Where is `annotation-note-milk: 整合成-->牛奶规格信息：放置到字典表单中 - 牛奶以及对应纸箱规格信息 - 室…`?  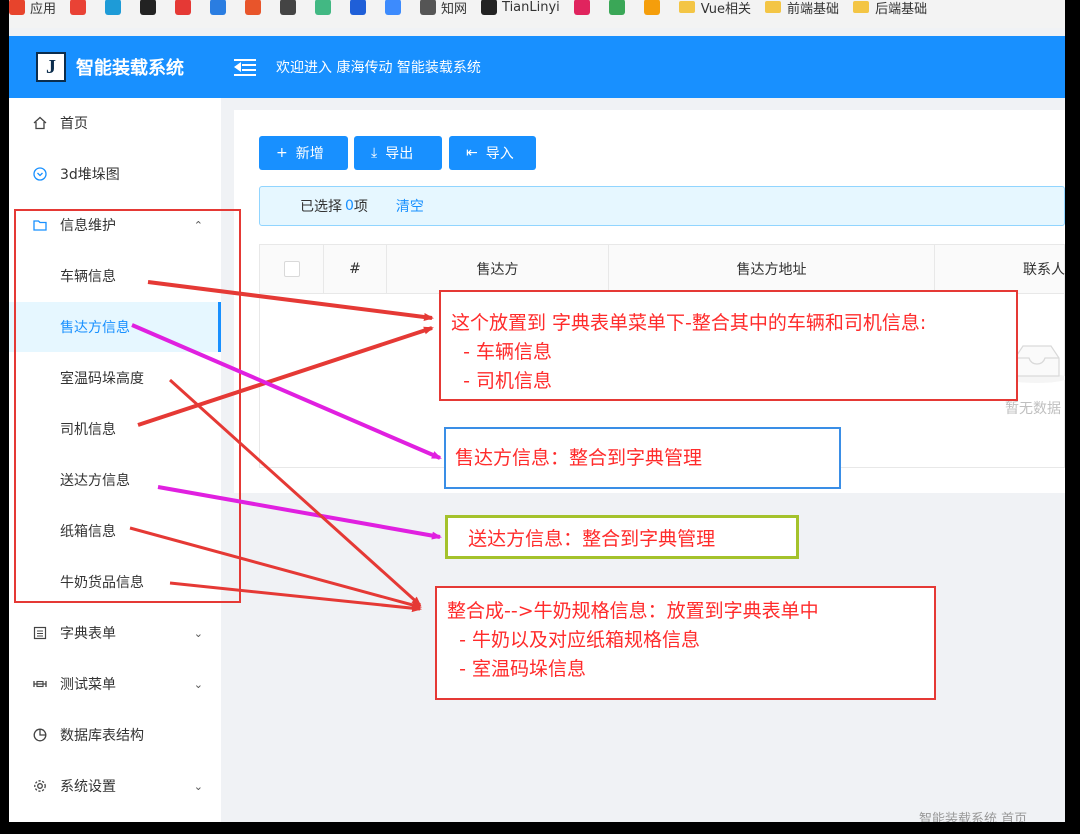 annotation-note-milk: 整合成-->牛奶规格信息：放置到字典表单中 - 牛奶以及对应纸箱规格信息 - 室… is located at coordinates (685, 643).